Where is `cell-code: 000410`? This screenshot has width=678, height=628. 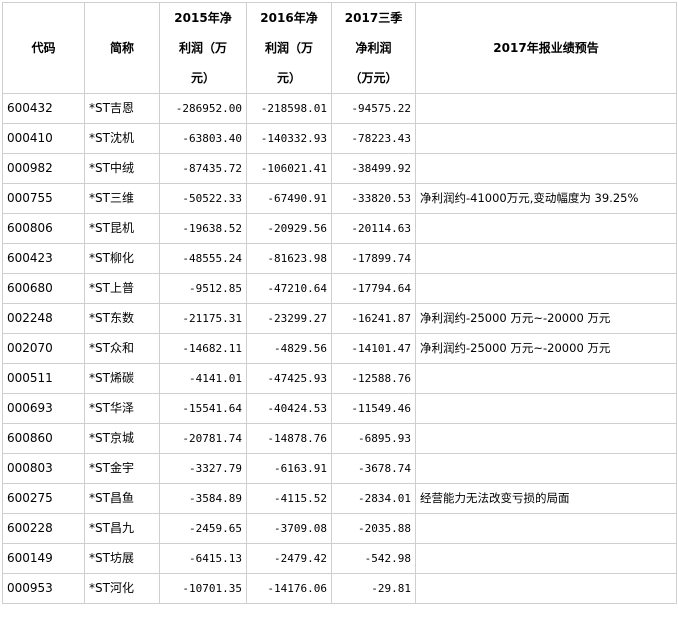
cell-code: 000410 is located at coordinates (43, 138).